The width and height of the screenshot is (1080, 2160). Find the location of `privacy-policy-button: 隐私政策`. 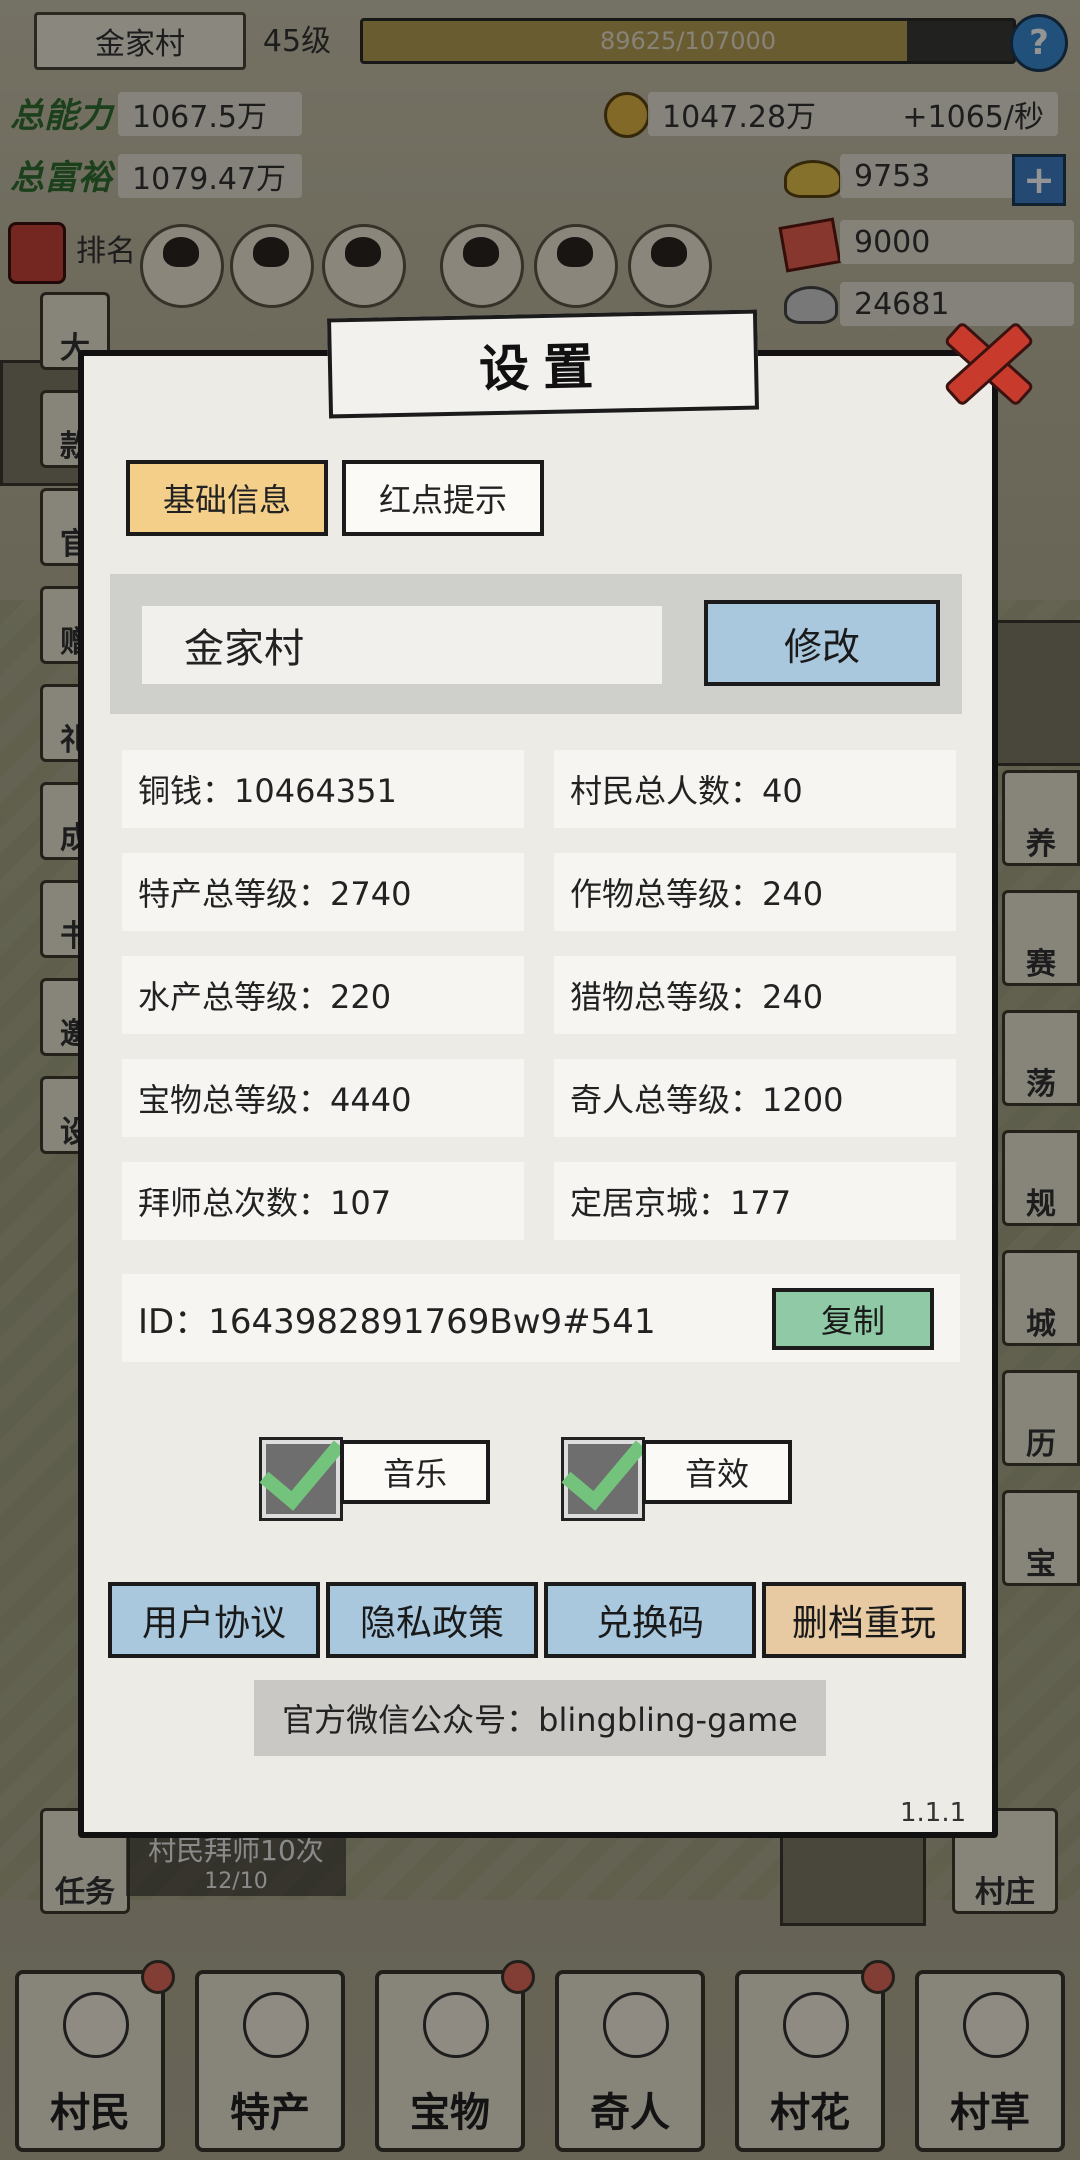

privacy-policy-button: 隐私政策 is located at coordinates (432, 1620).